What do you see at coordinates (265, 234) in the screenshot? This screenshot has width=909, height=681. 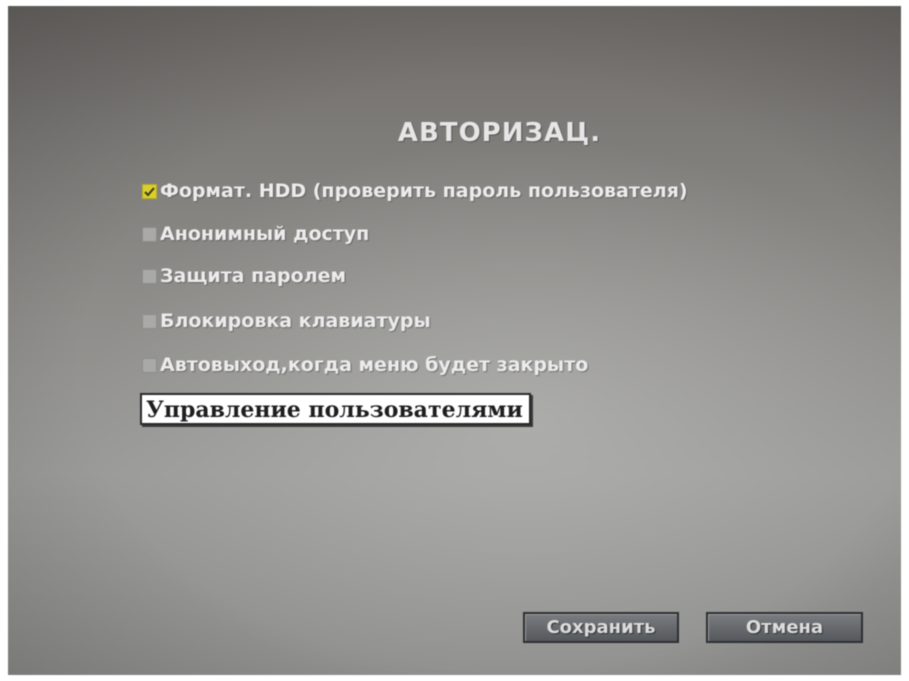 I see `option-label: Анонимный доступ` at bounding box center [265, 234].